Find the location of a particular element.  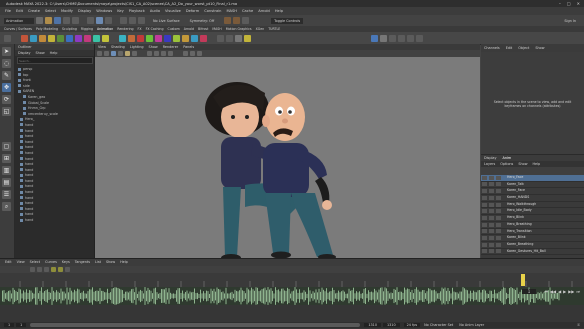

viewport-menu-lighting: Lighting is located at coordinates (137, 47).